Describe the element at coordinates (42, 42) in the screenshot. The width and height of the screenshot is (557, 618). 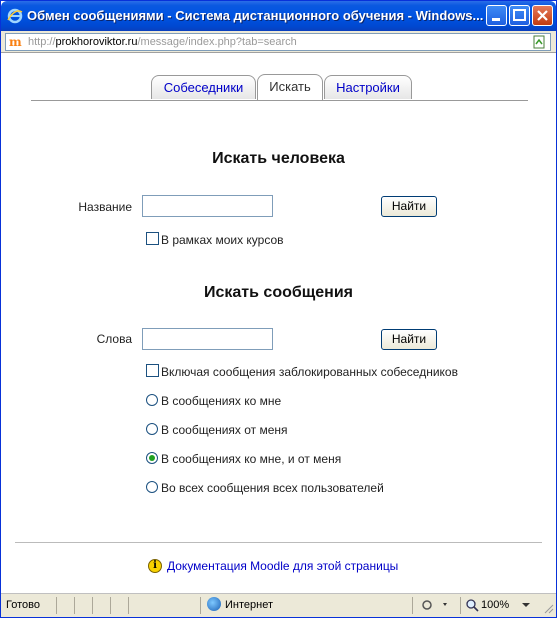
I see `url-prefix: http://` at that location.